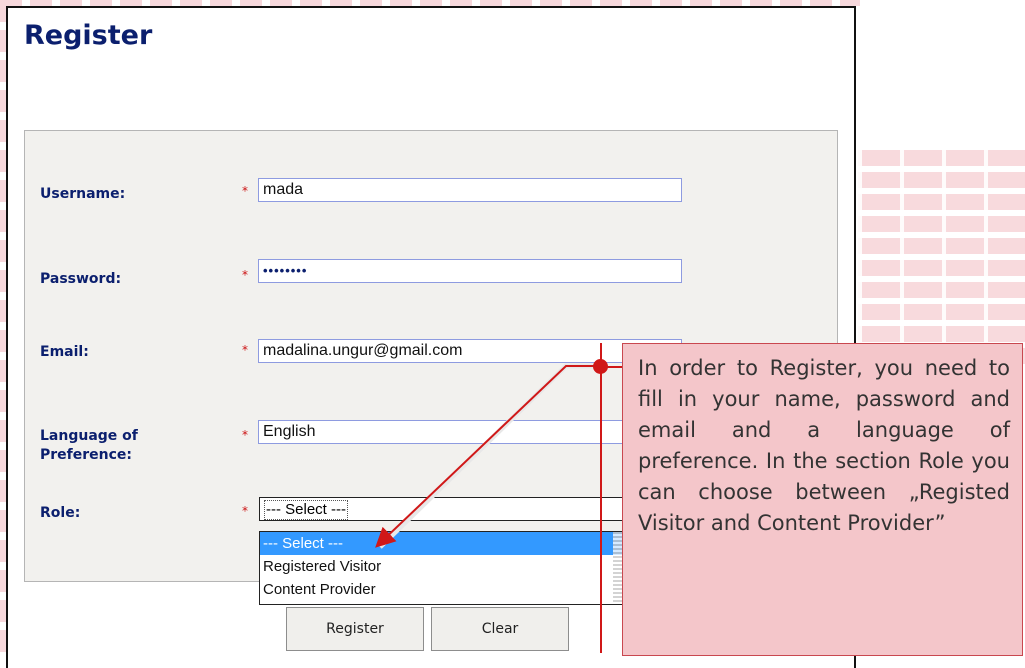 This screenshot has width=1025, height=668. What do you see at coordinates (601, 498) in the screenshot?
I see `callout-connector-line` at bounding box center [601, 498].